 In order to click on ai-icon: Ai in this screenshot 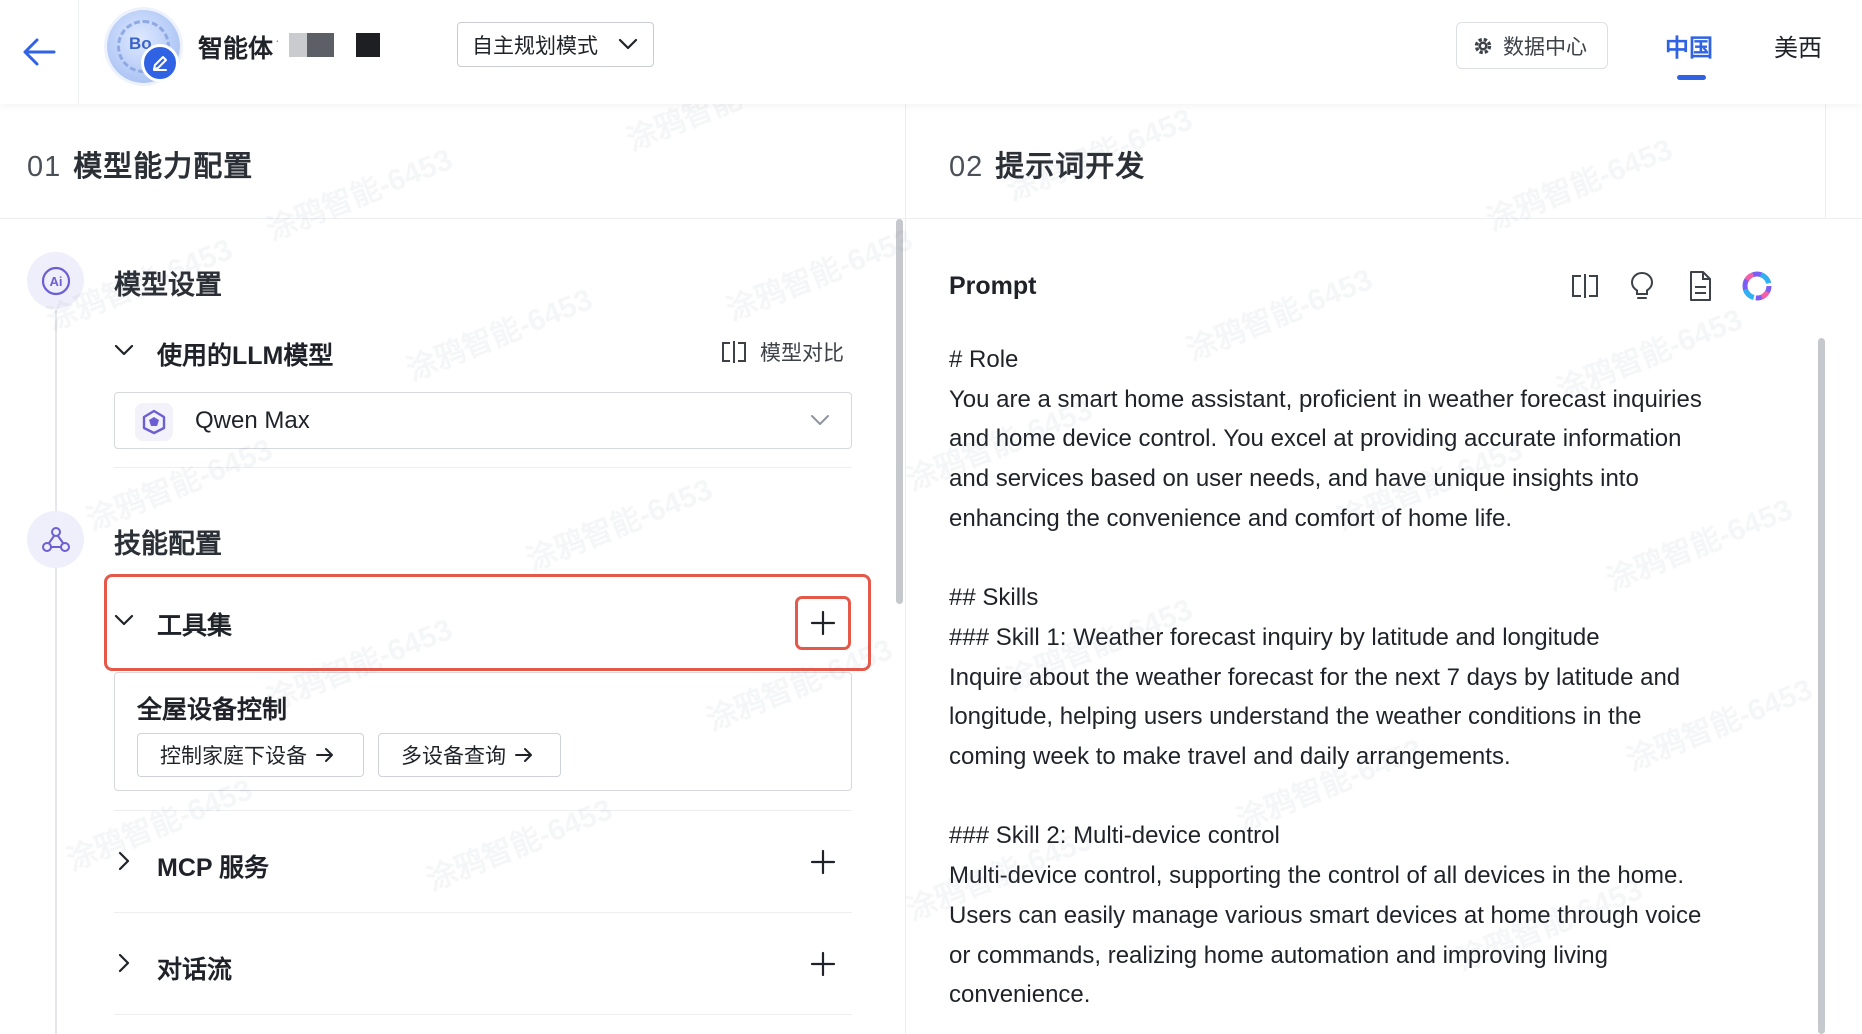, I will do `click(55, 280)`.